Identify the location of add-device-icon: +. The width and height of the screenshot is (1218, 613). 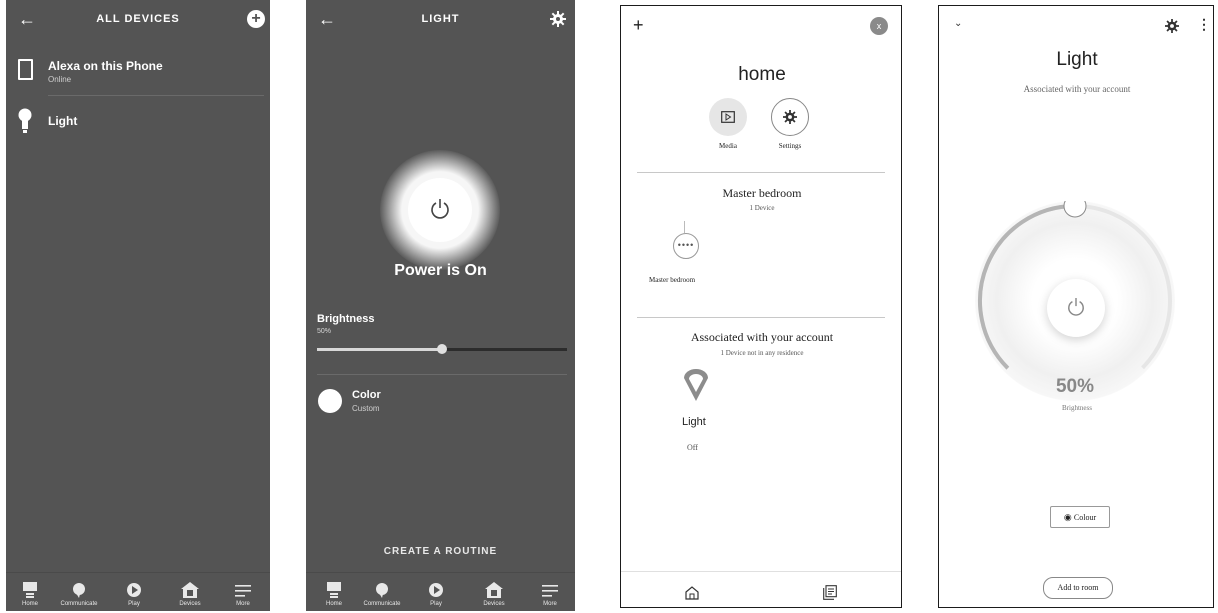
(256, 19).